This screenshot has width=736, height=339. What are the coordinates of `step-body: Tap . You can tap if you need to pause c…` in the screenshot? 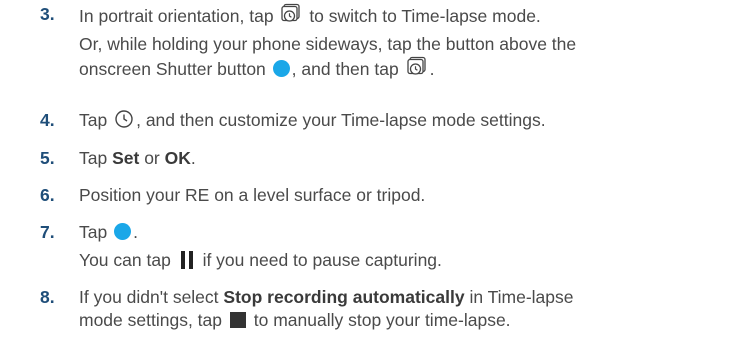 It's located at (260, 246).